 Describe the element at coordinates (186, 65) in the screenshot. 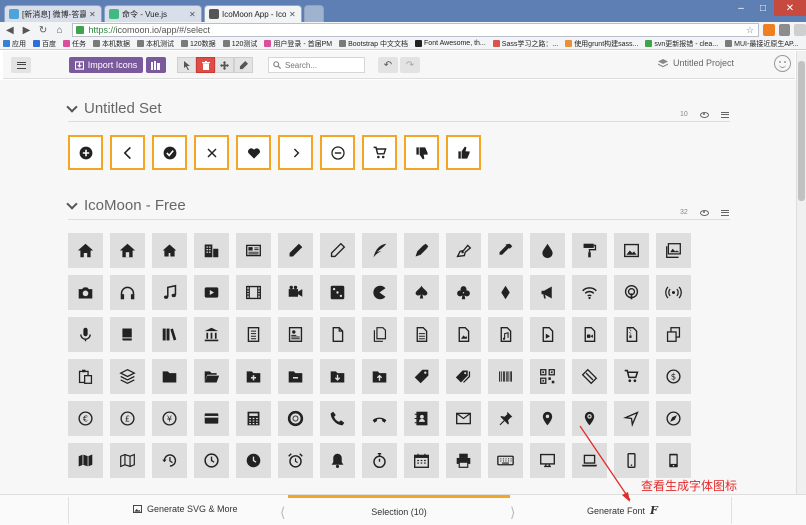

I see `select-tool-button` at that location.